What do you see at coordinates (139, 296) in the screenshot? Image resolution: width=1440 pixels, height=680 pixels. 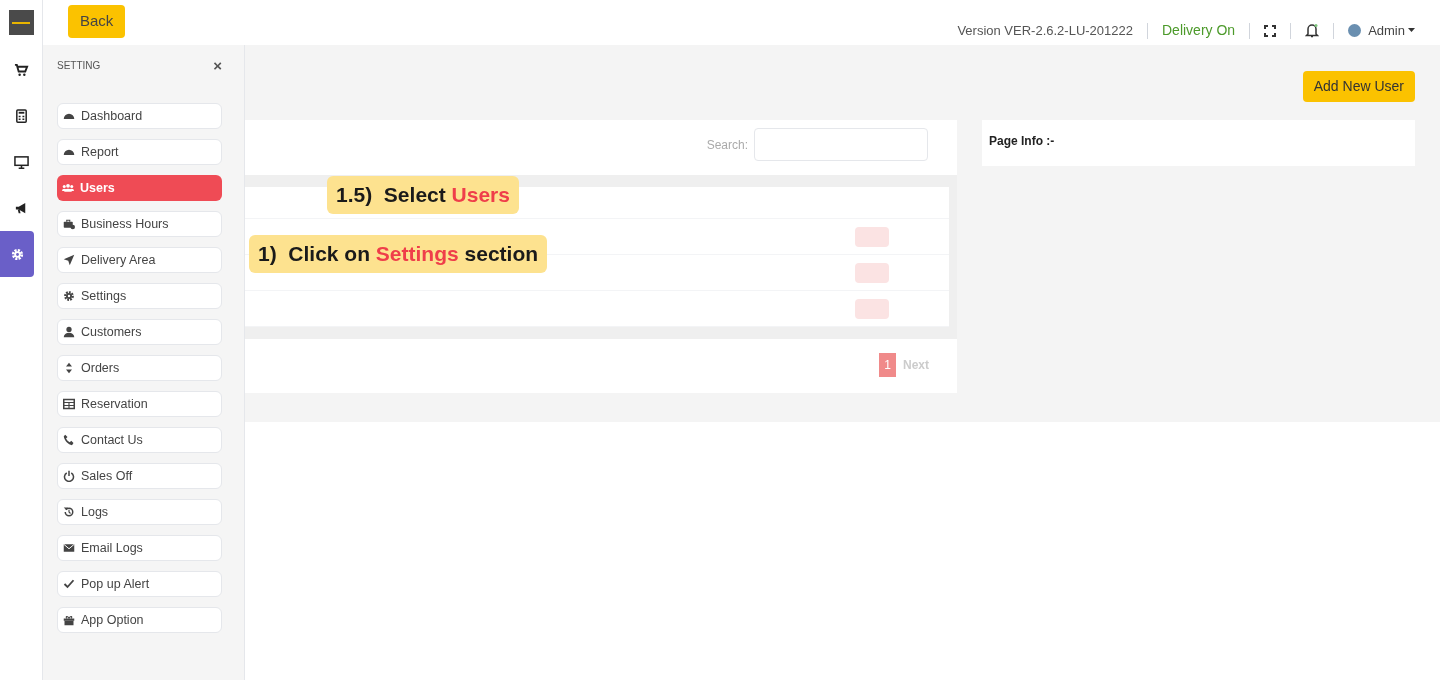 I see `menu-item: Settings` at bounding box center [139, 296].